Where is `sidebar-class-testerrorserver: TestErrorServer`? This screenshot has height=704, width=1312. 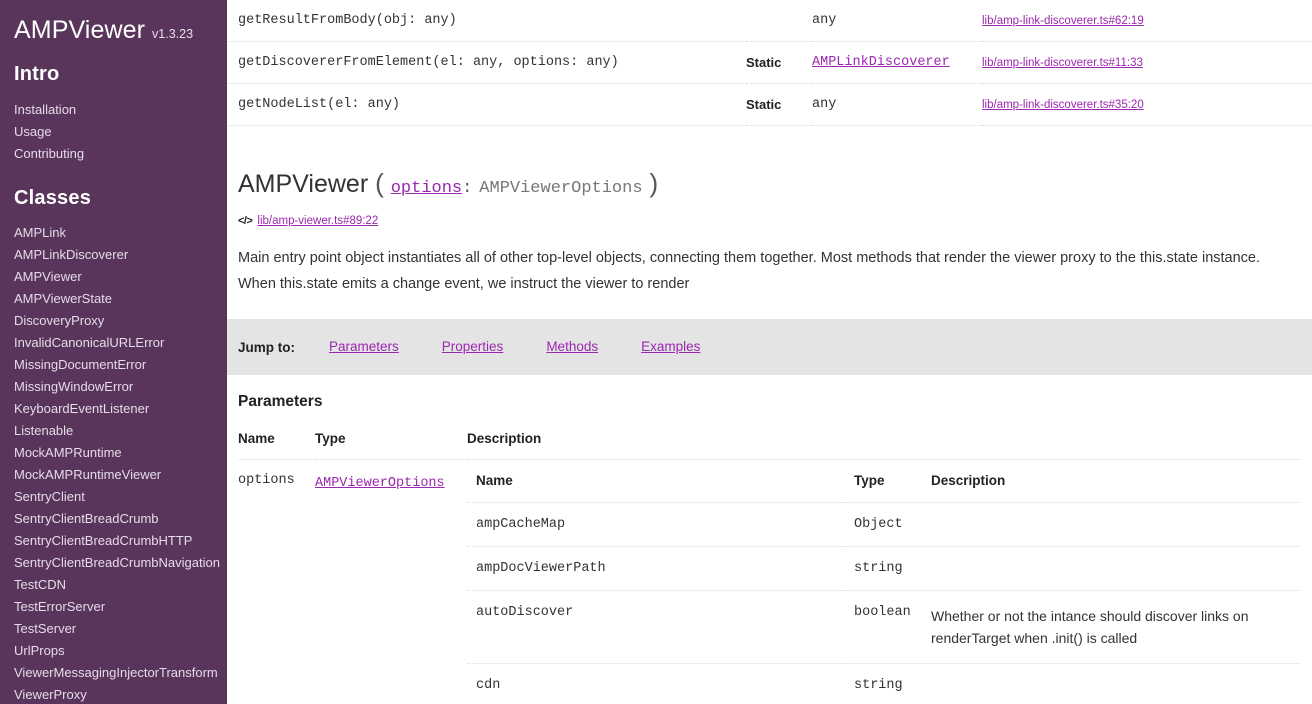 sidebar-class-testerrorserver: TestErrorServer is located at coordinates (113, 607).